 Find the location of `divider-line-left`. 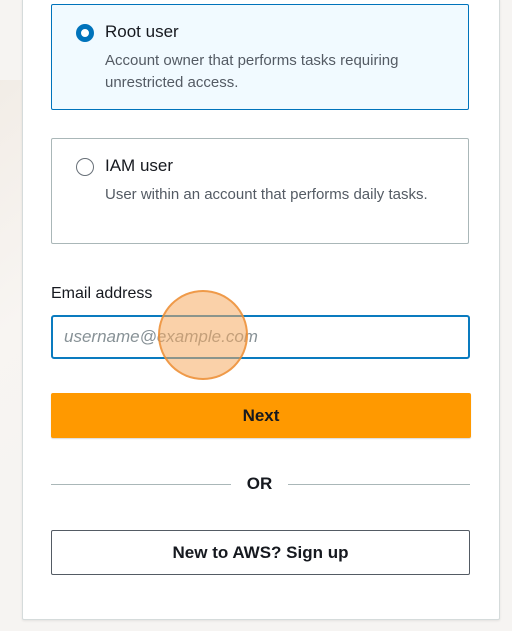

divider-line-left is located at coordinates (141, 484).